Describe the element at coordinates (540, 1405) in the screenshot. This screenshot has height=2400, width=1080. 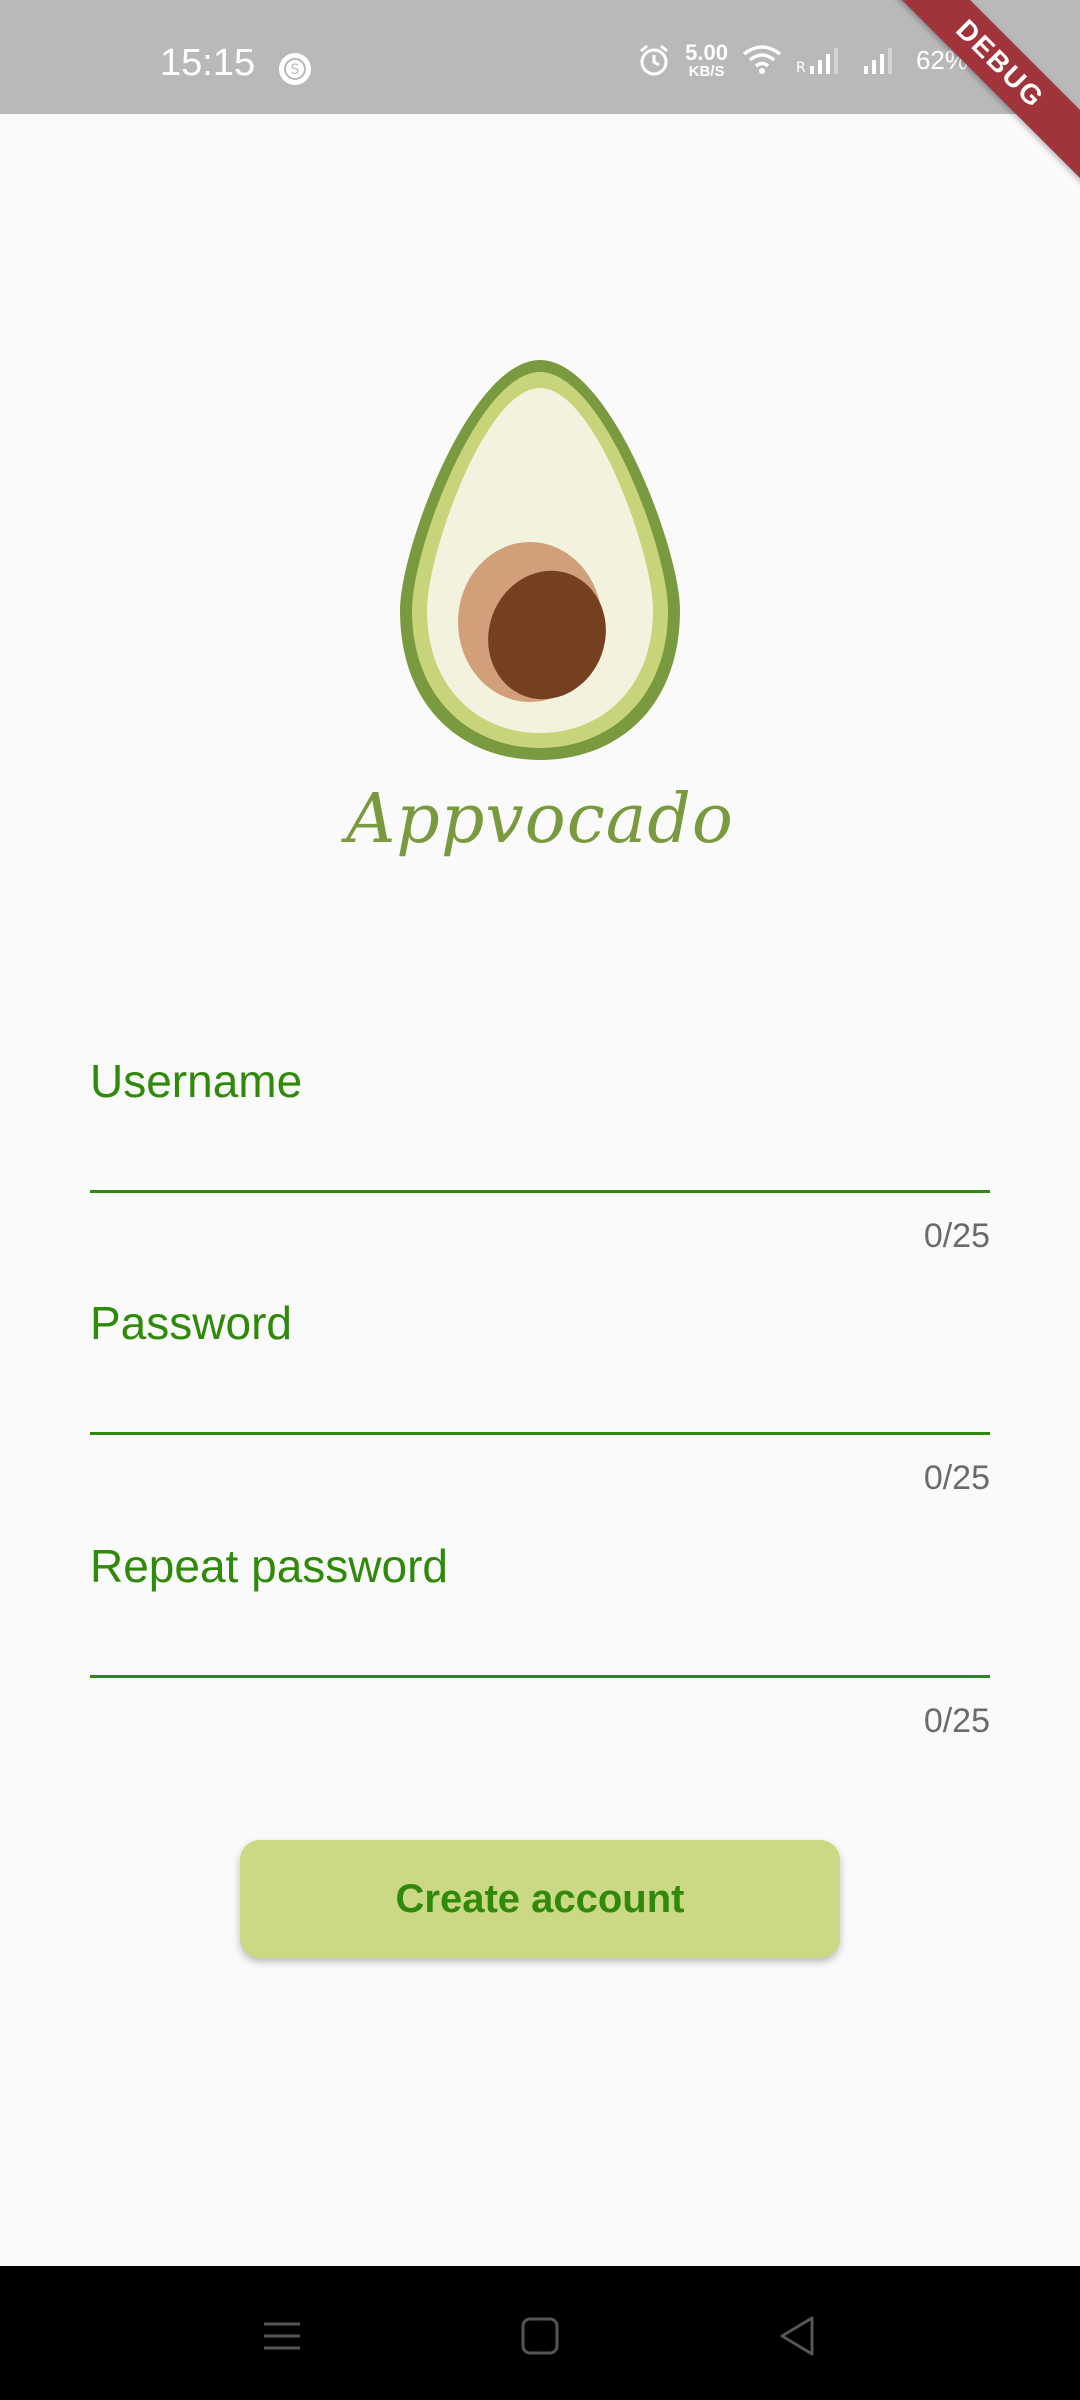
I see `password-input` at that location.